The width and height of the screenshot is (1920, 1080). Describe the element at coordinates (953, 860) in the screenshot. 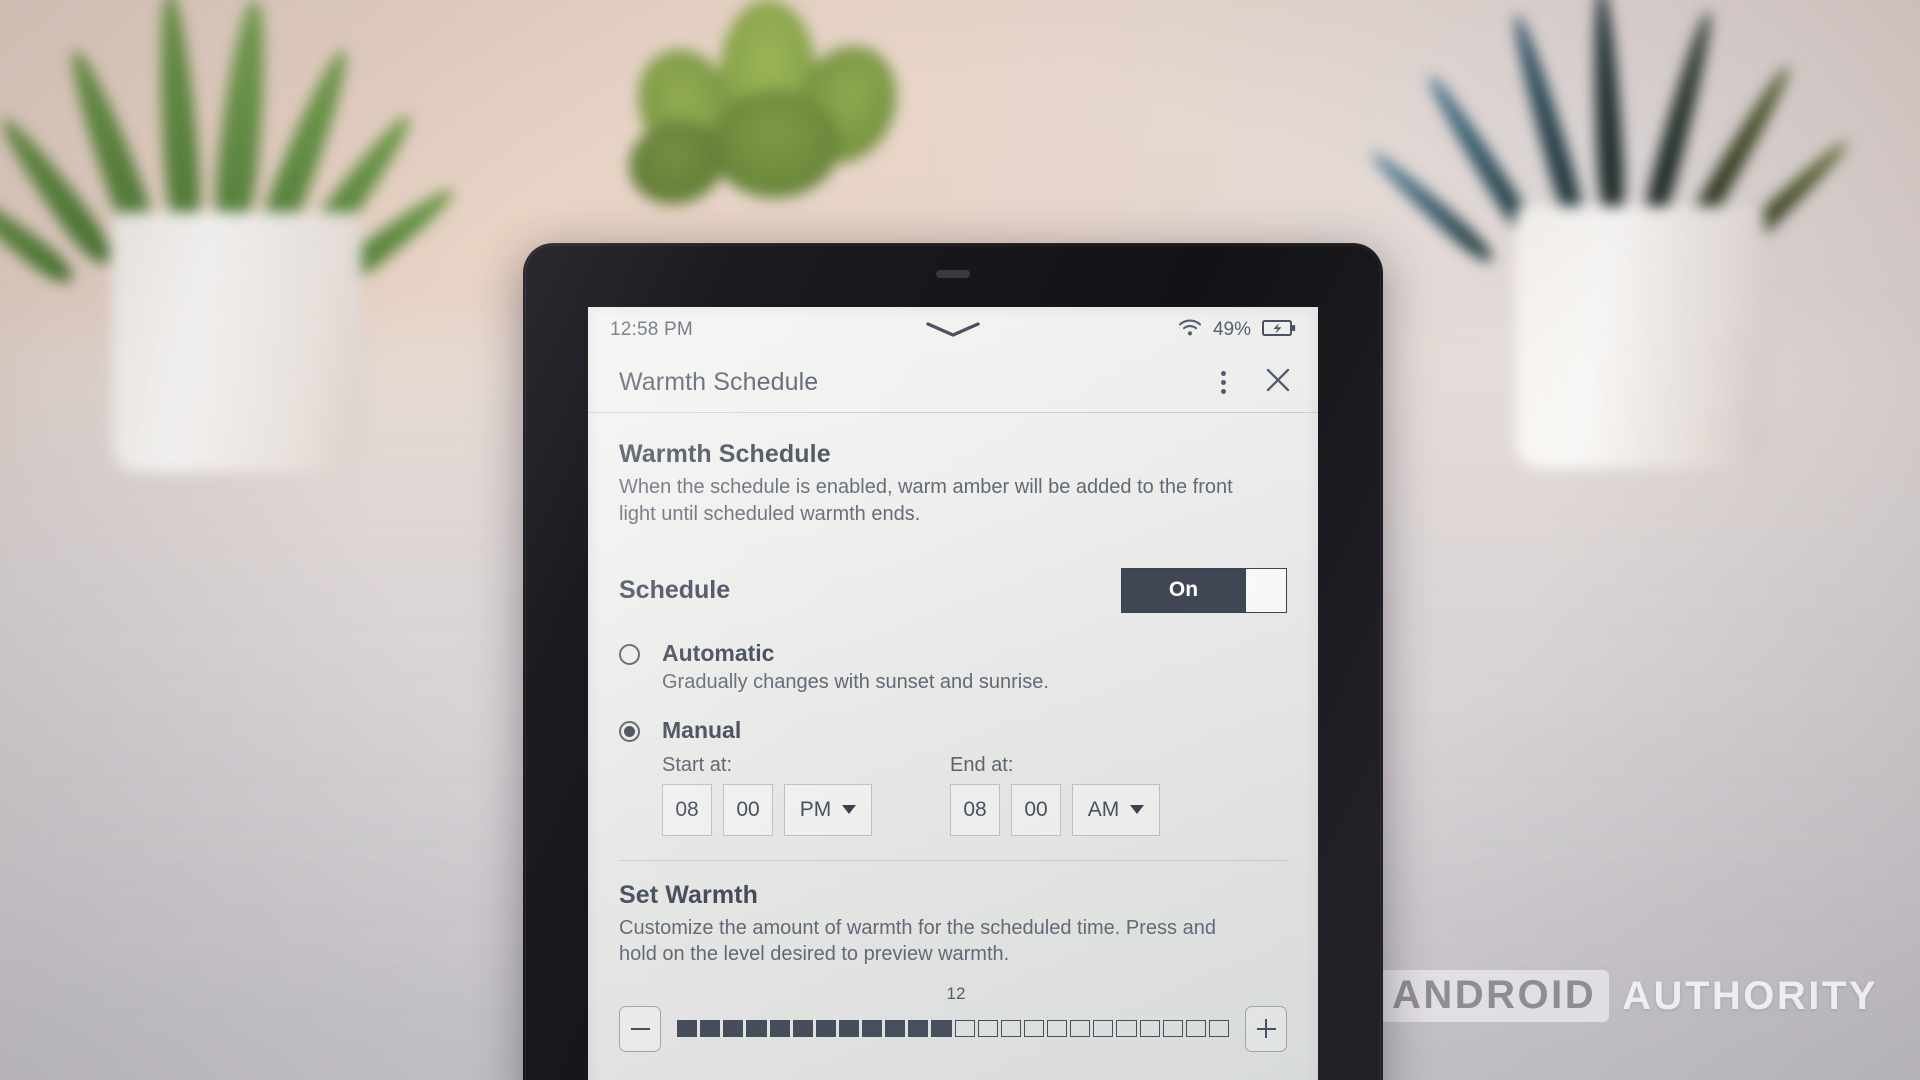

I see `section-divider` at that location.